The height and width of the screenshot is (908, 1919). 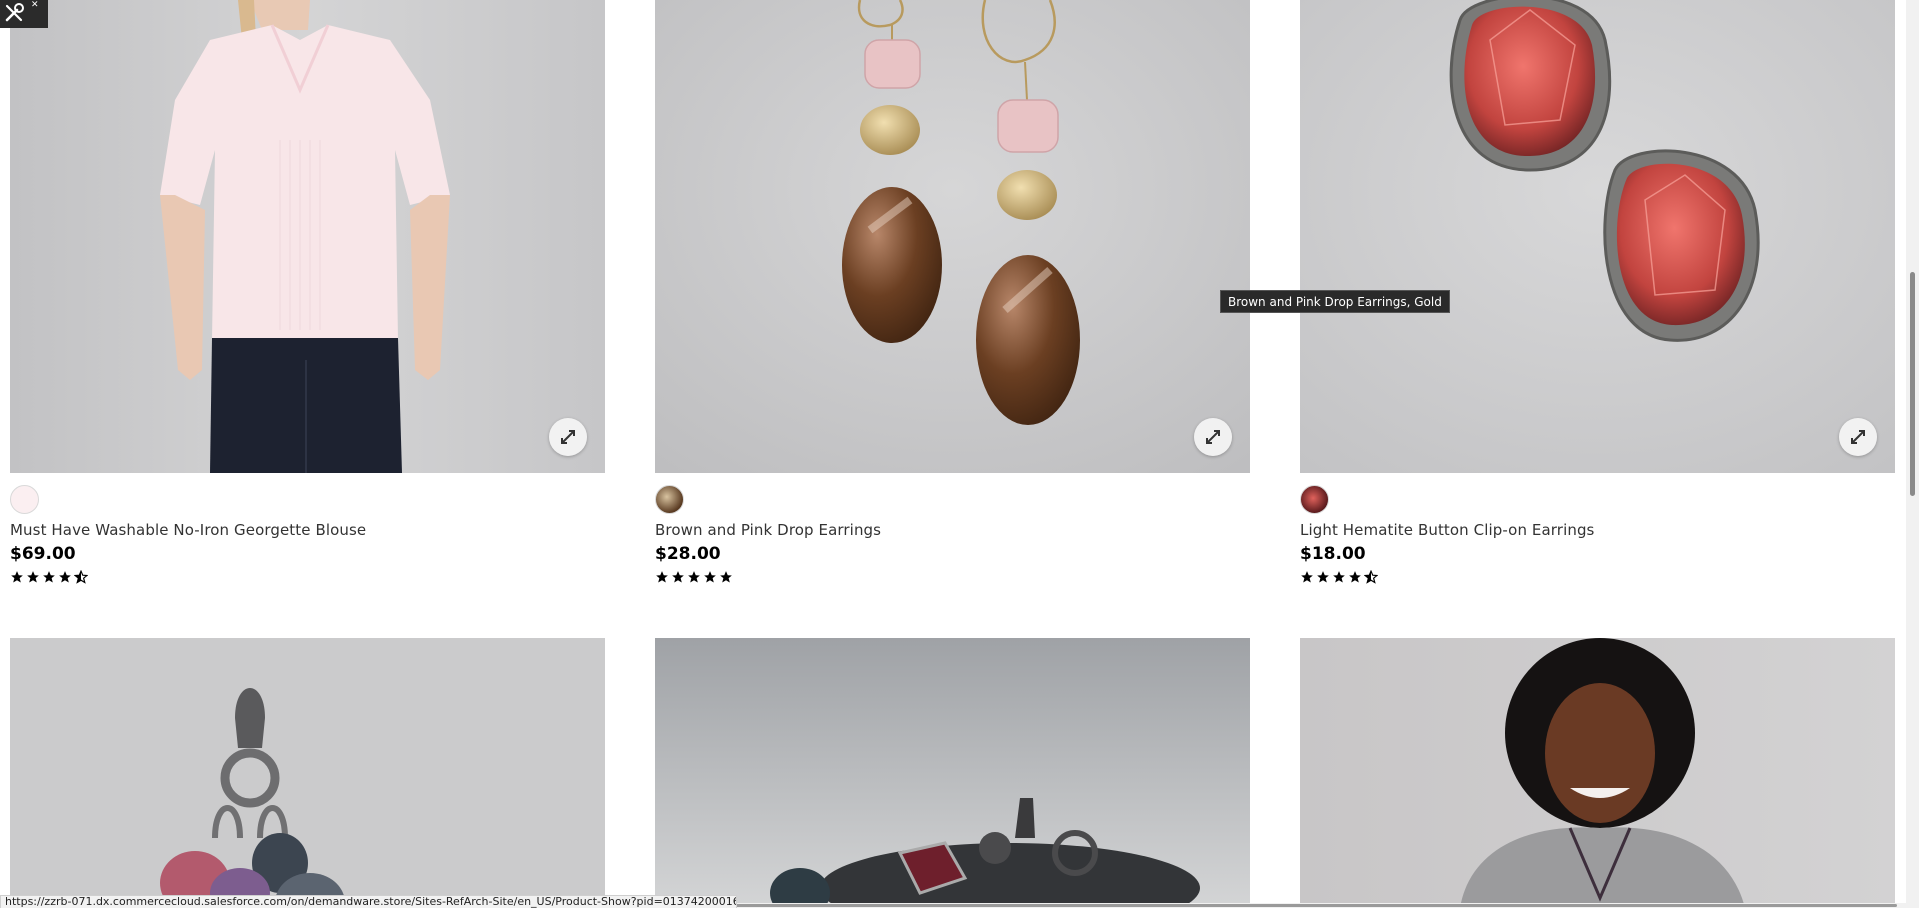 What do you see at coordinates (768, 530) in the screenshot?
I see `product-name-link: Brown and Pink Drop Earrings` at bounding box center [768, 530].